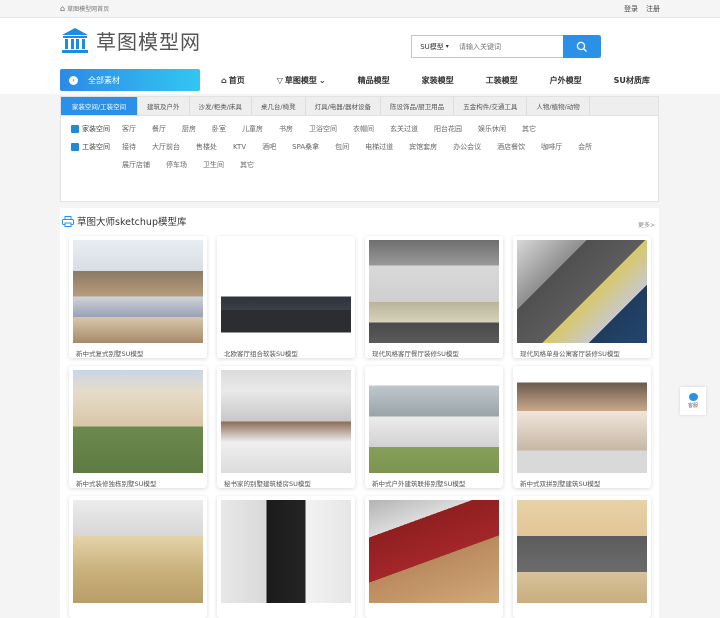 Image resolution: width=720 pixels, height=618 pixels. I want to click on category-link: 售楼处, so click(206, 147).